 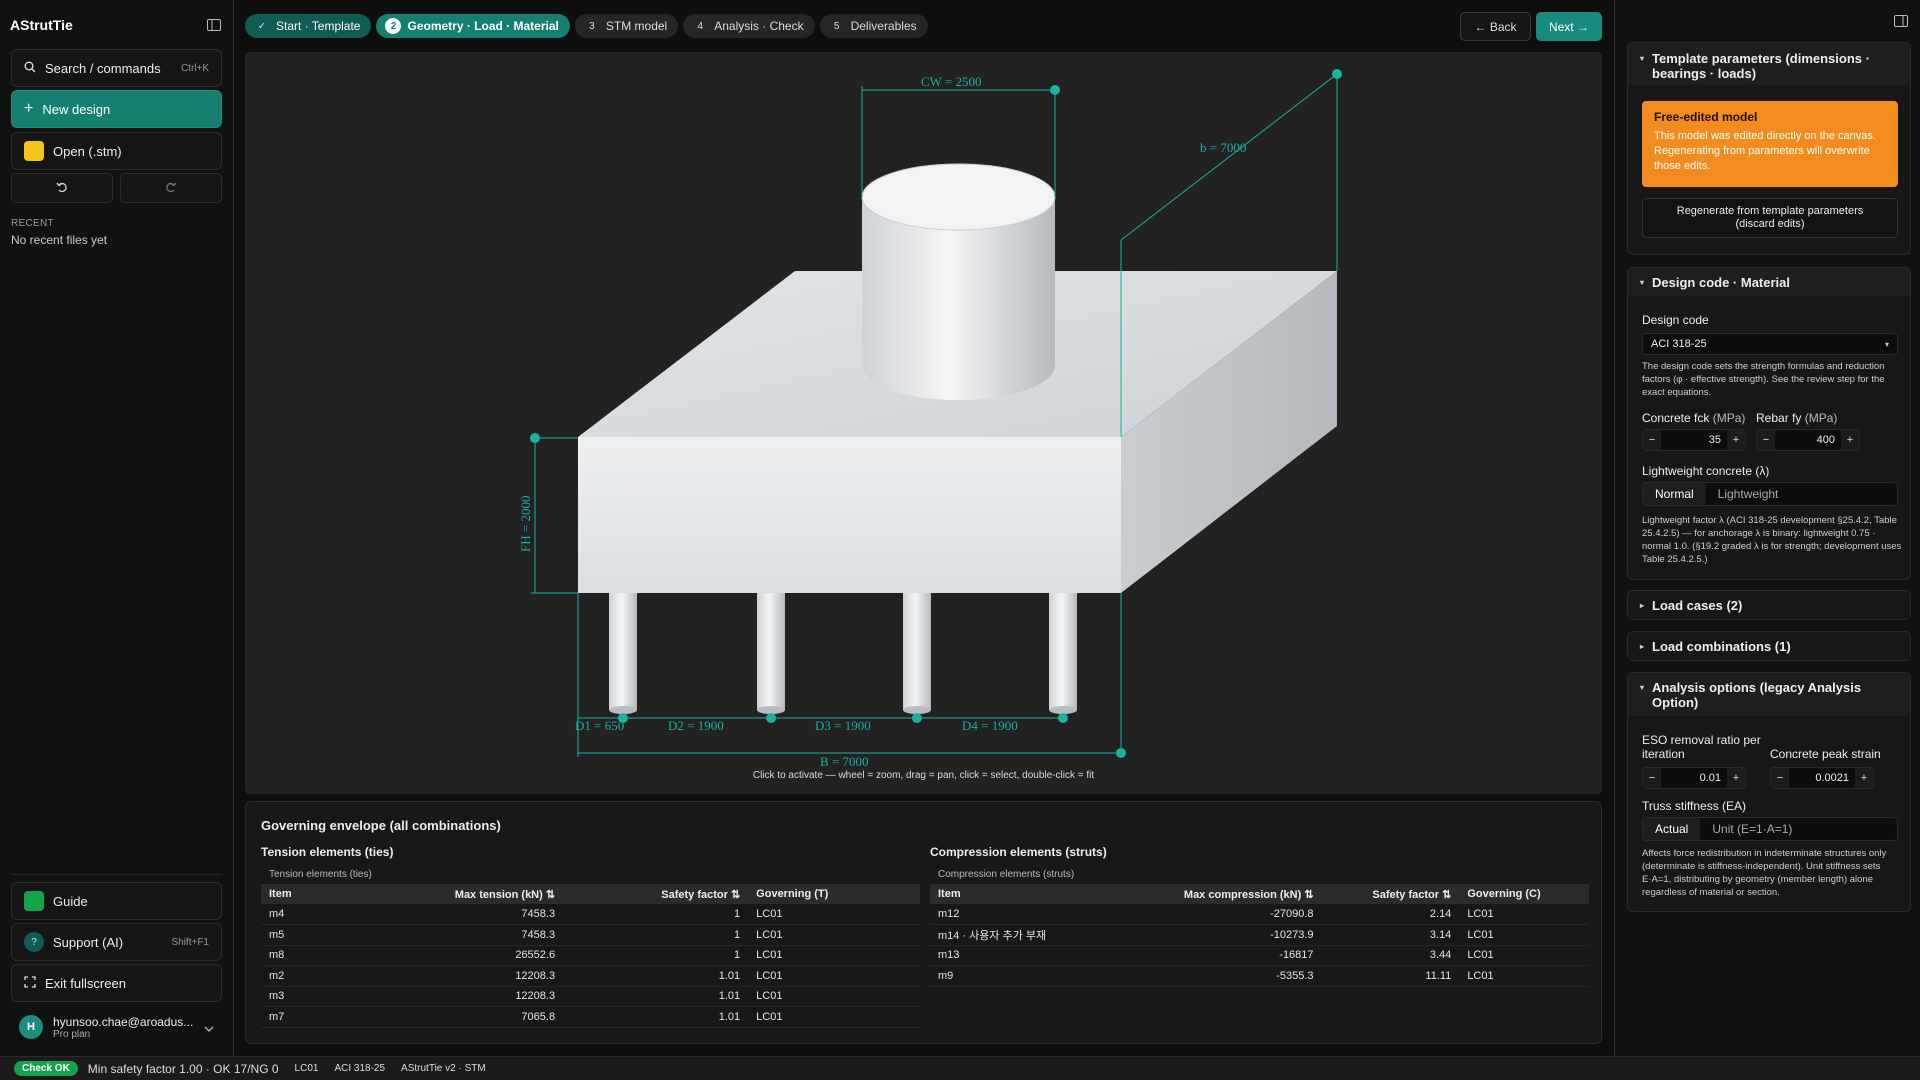 What do you see at coordinates (958, 281) in the screenshot?
I see `column` at bounding box center [958, 281].